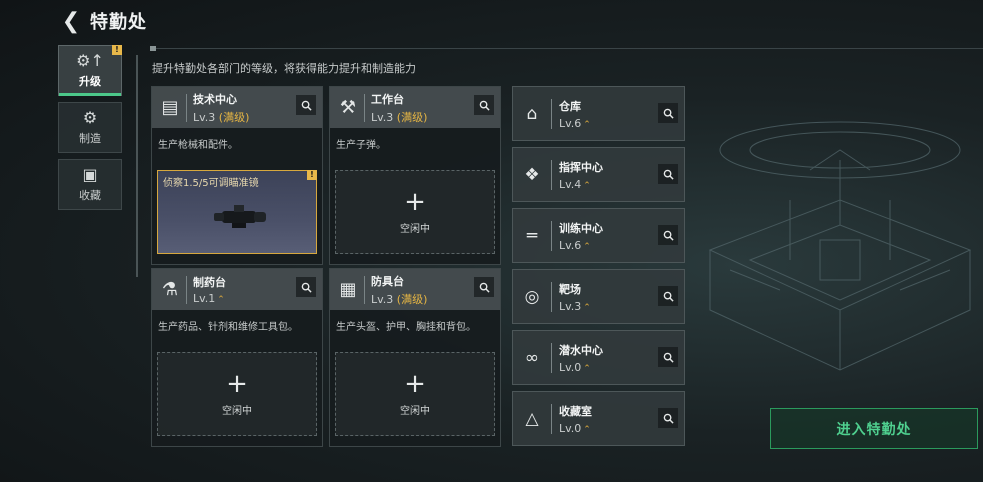 The image size is (983, 482). I want to click on back-arrow-icon: ❮, so click(71, 21).